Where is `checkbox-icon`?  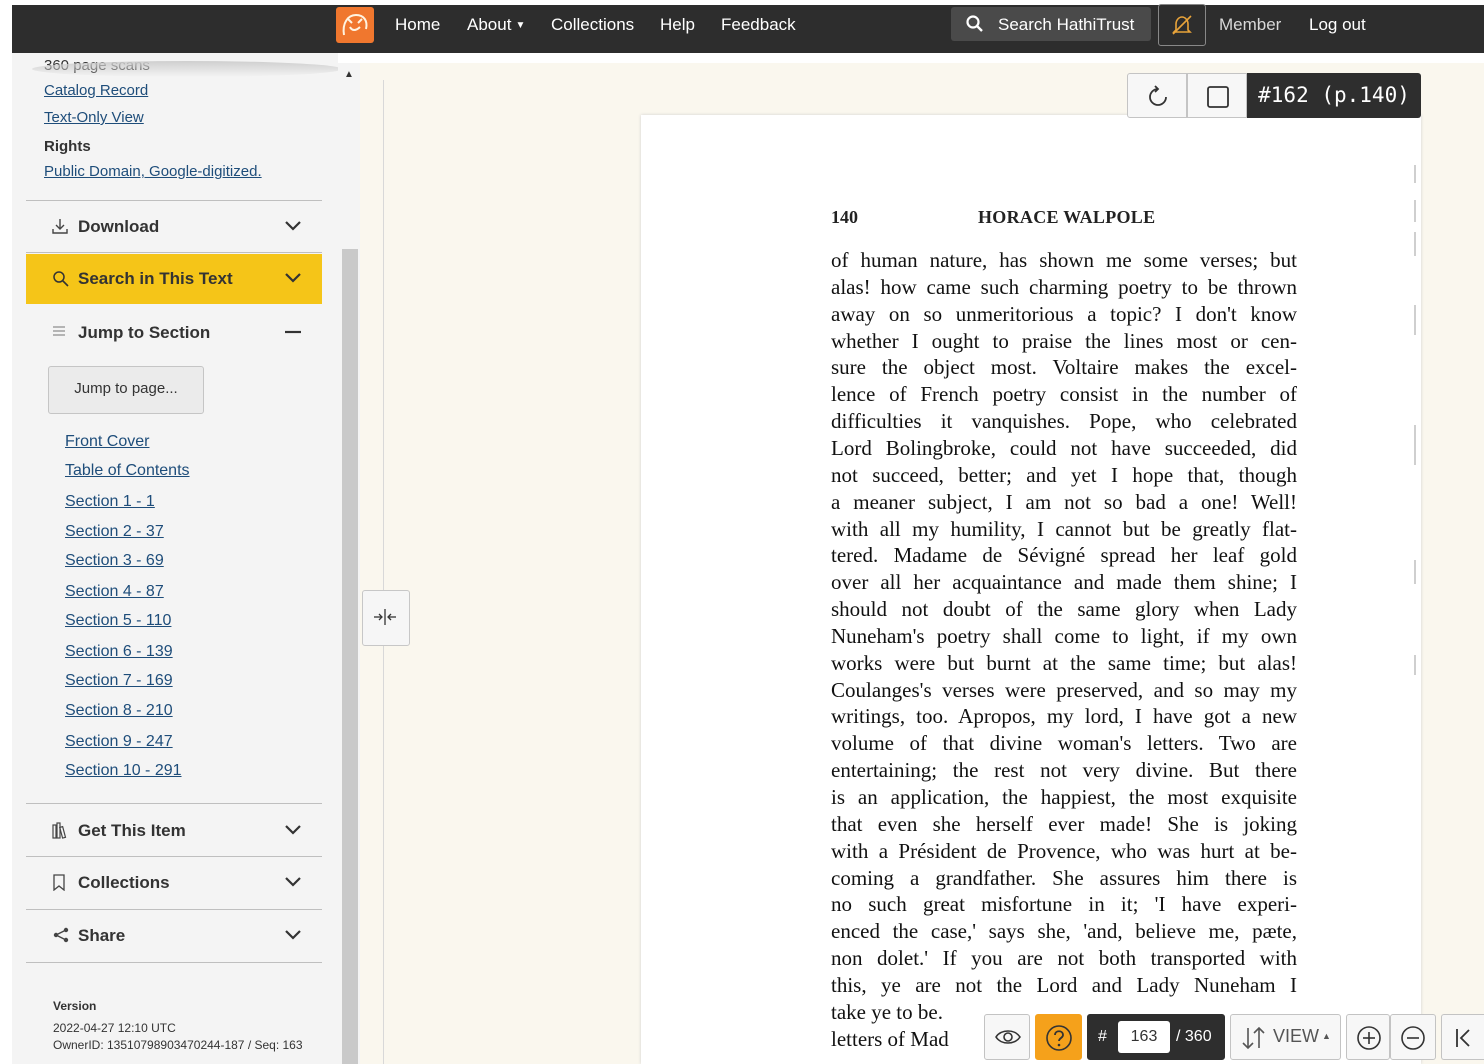
checkbox-icon is located at coordinates (1218, 97).